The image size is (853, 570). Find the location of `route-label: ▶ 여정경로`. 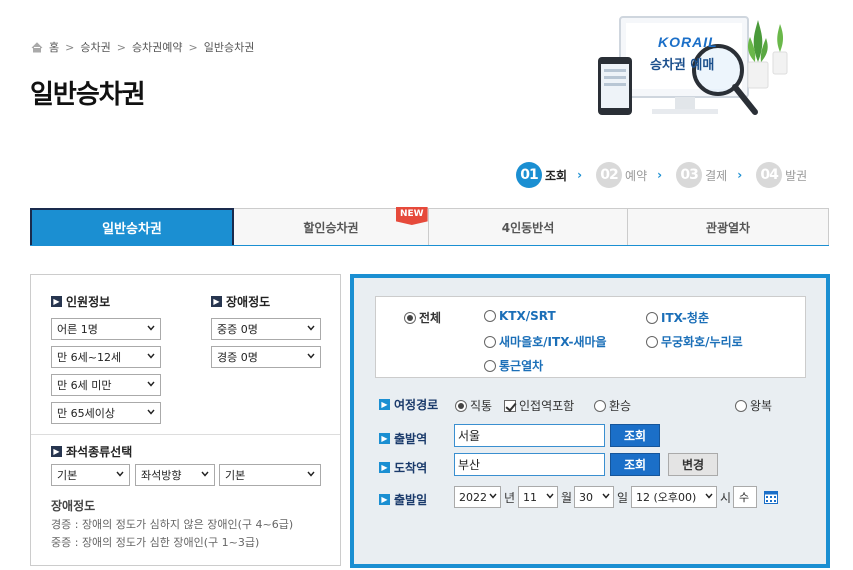

route-label: ▶ 여정경로 is located at coordinates (408, 404).